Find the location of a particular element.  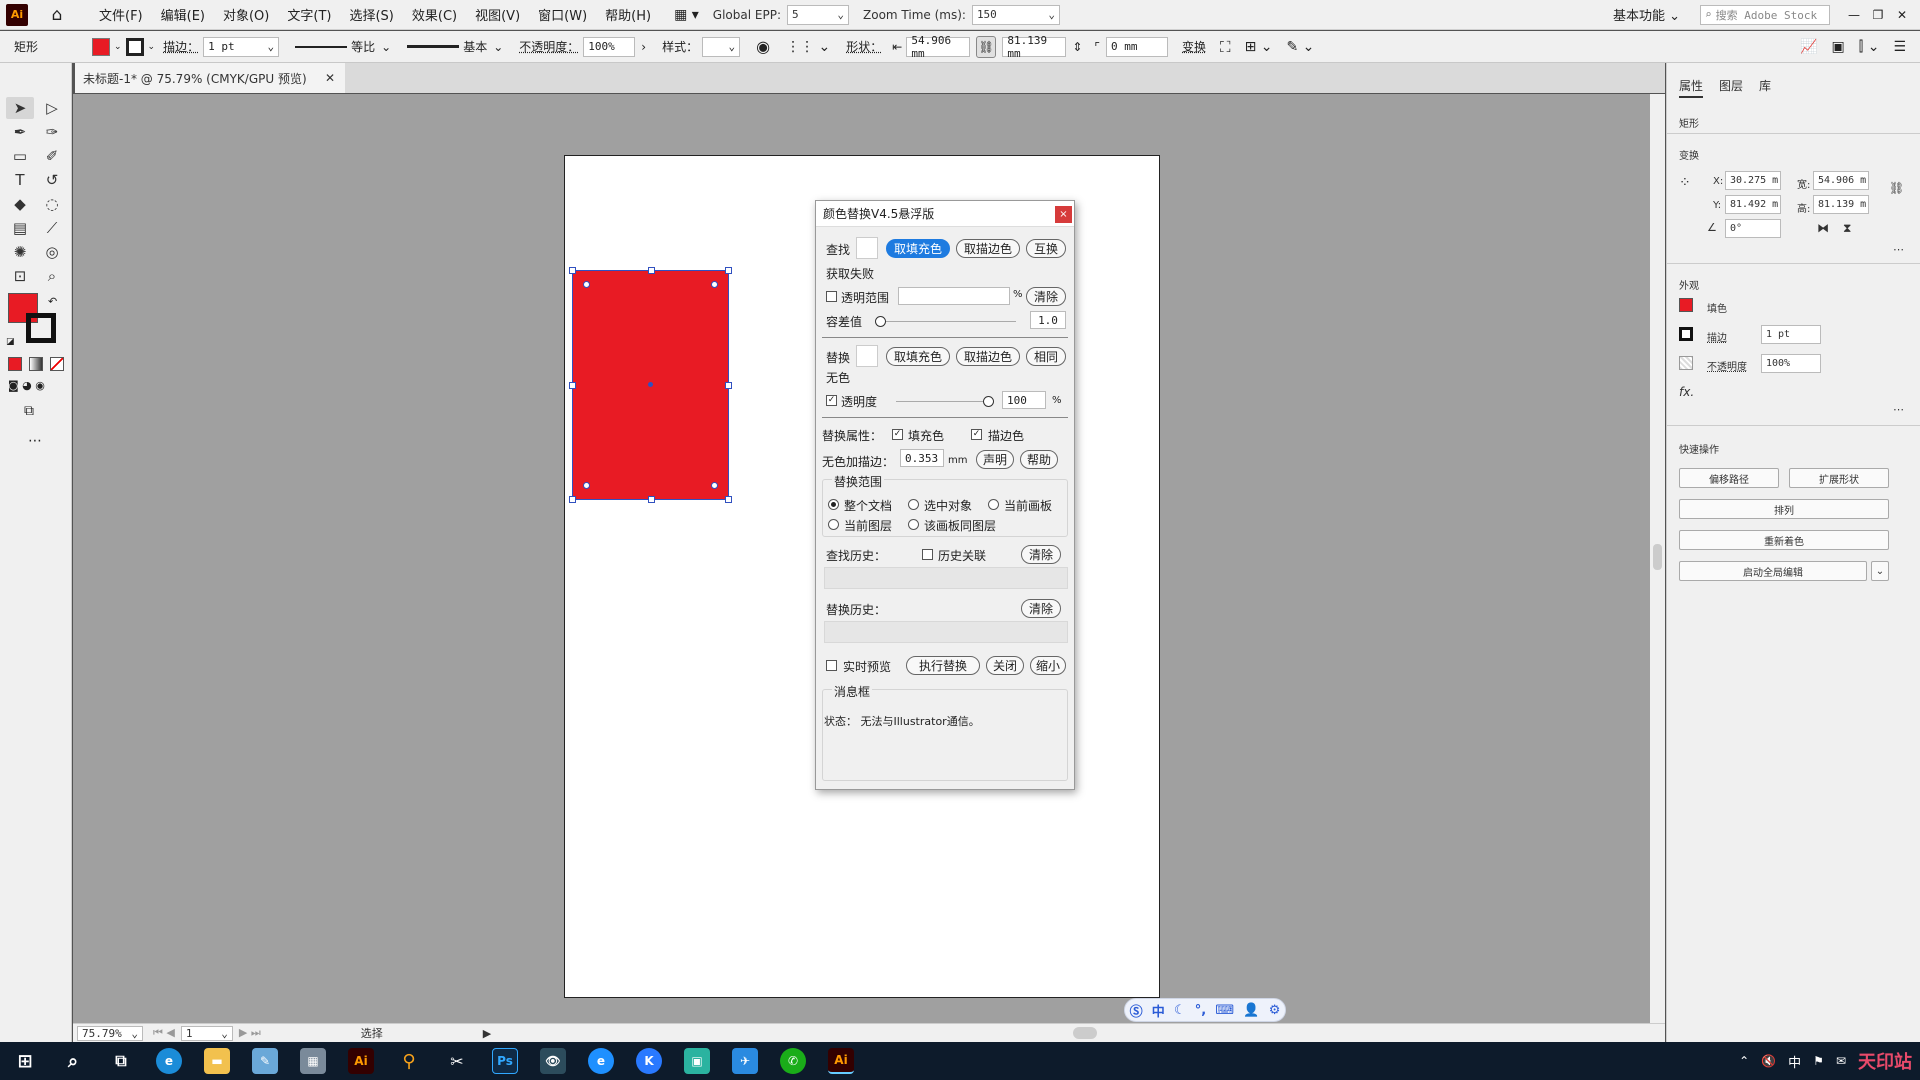

scope-same-layer-radio is located at coordinates (913, 524).